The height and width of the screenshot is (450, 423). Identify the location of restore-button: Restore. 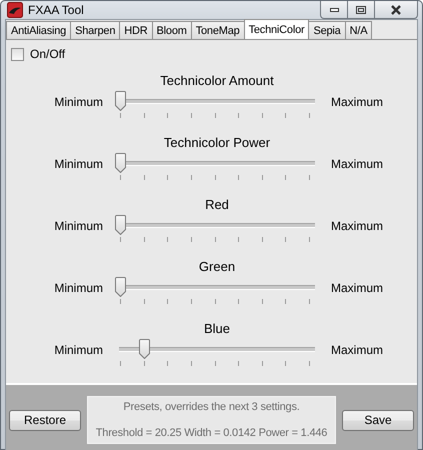
(45, 420).